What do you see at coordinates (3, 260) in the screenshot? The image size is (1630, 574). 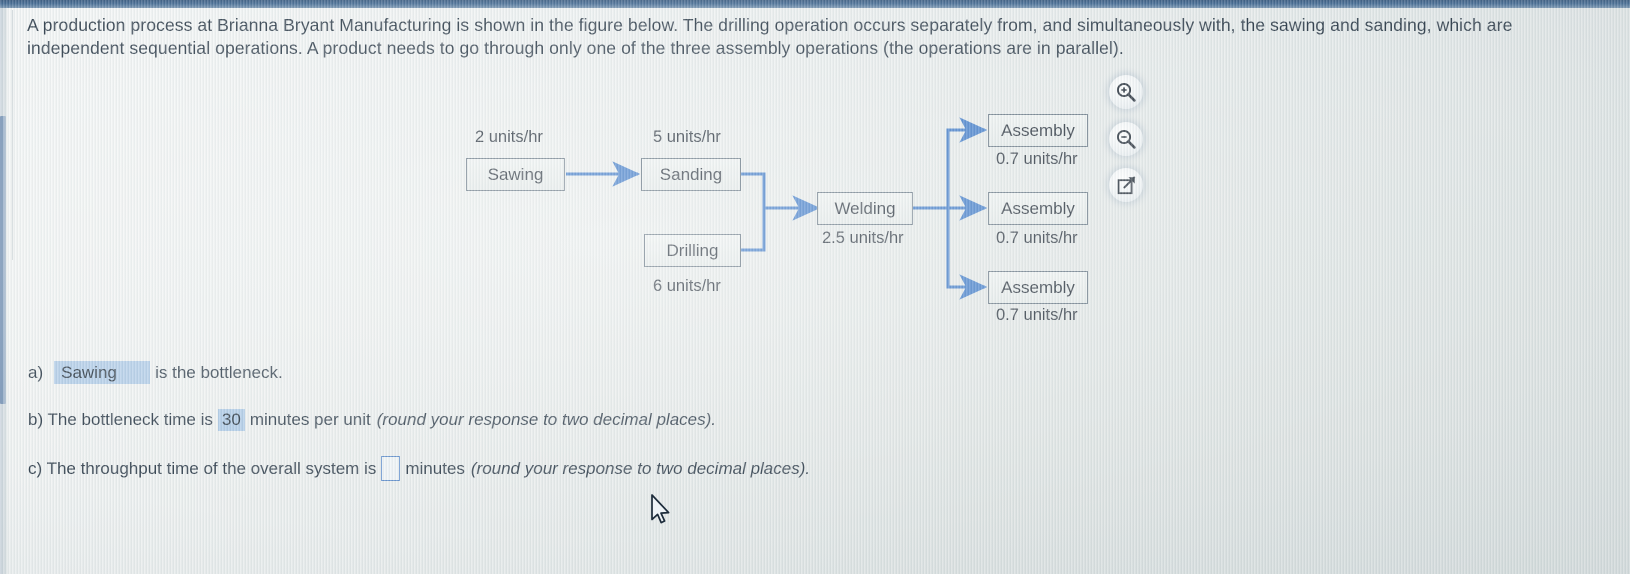 I see `vertical-scrollbar-thumb` at bounding box center [3, 260].